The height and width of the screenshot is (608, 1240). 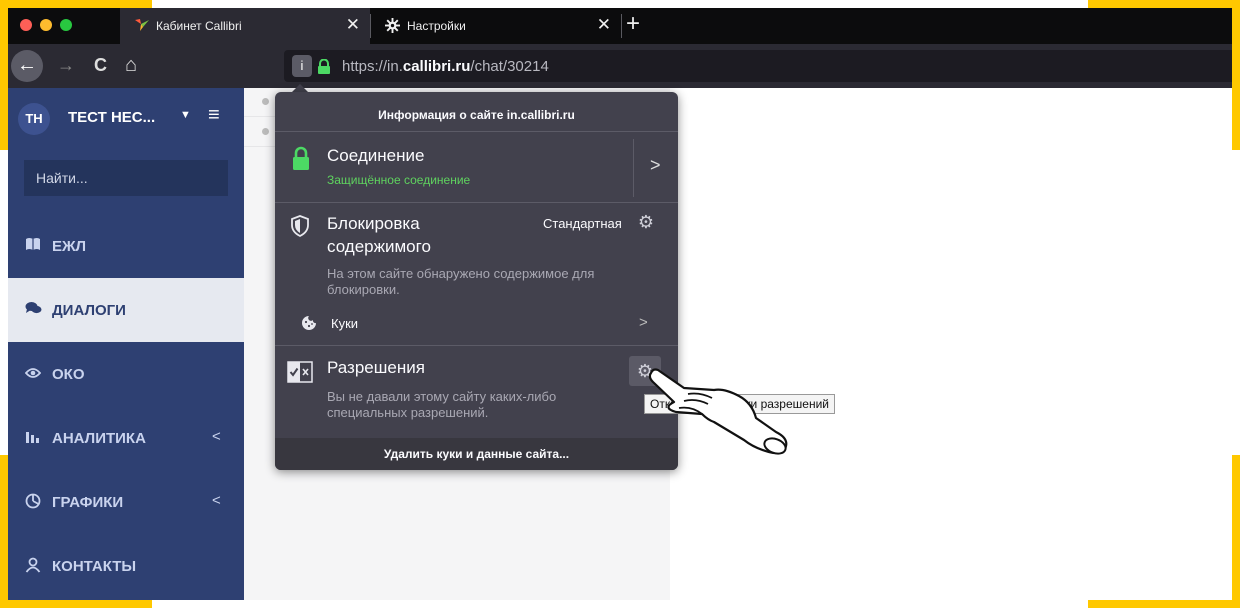 I want to click on account-header: ТН ТЕСТ НЕС... ▼ ≡, so click(x=126, y=119).